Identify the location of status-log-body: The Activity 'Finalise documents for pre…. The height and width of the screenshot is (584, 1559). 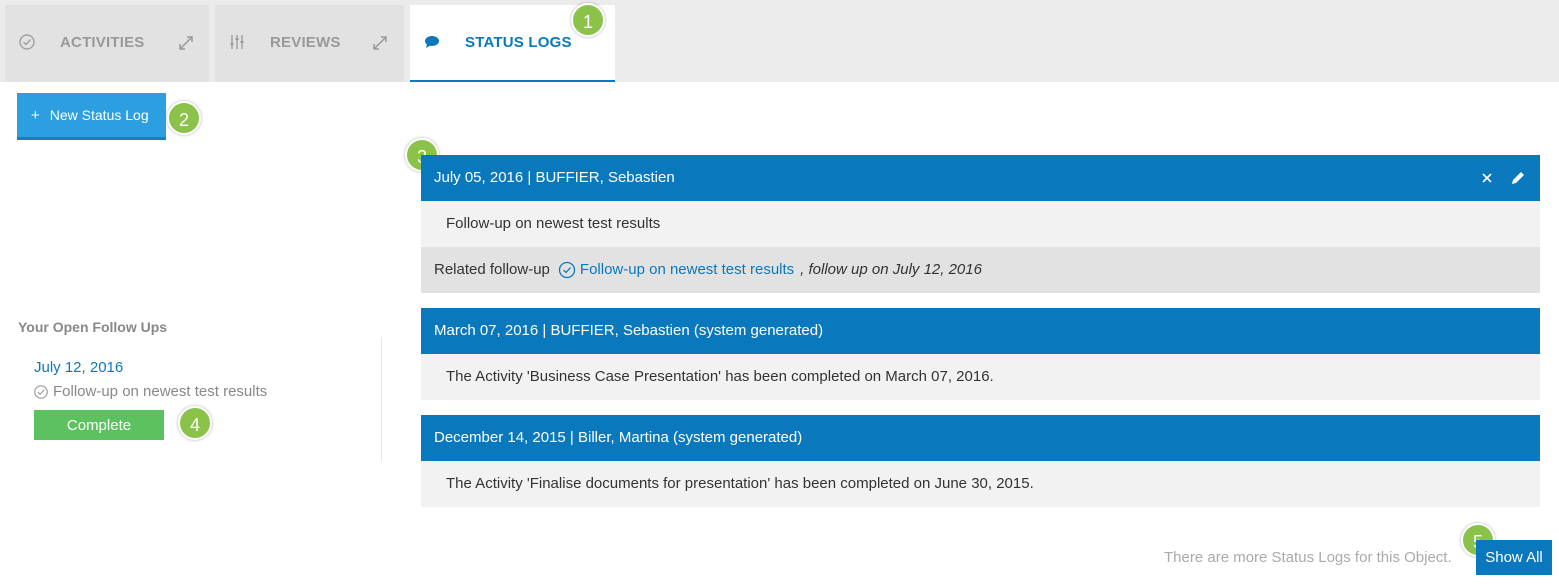
(980, 484).